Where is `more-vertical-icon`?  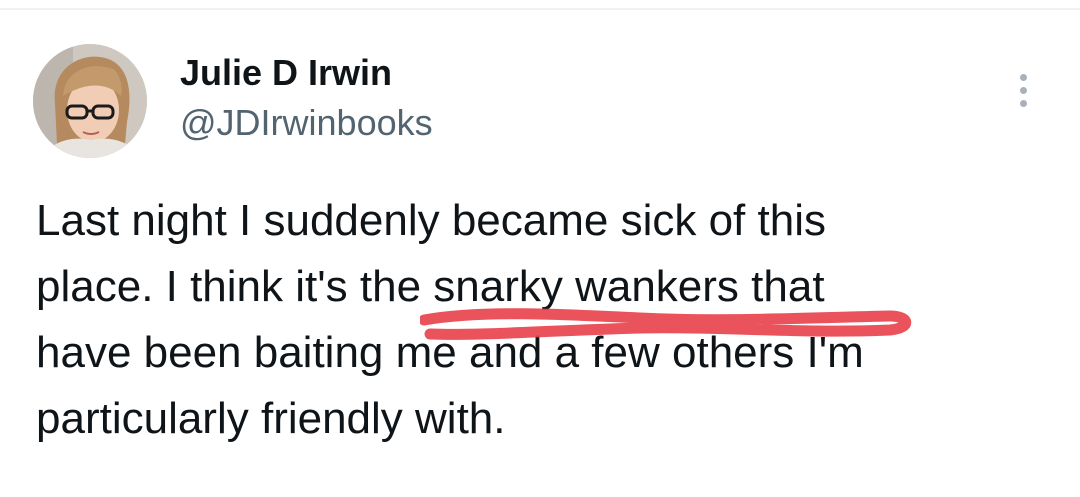
more-vertical-icon is located at coordinates (1023, 77).